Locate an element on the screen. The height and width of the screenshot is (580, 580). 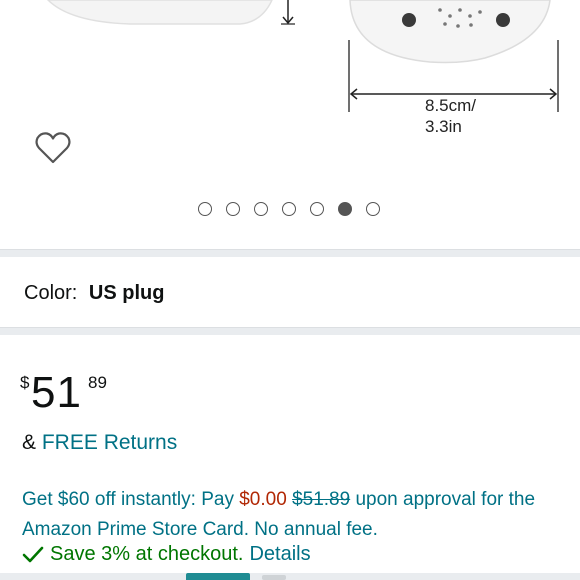
savings-text: Save 3% at checkout. is located at coordinates (147, 554).